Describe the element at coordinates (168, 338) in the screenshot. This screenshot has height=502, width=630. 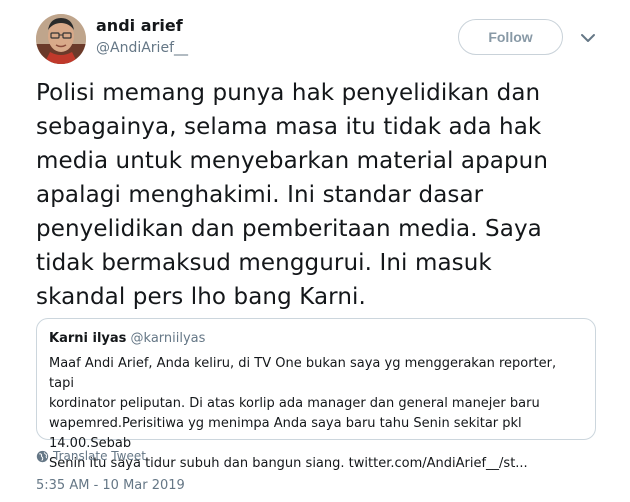
I see `quoted-author-handle: @karniilyas` at that location.